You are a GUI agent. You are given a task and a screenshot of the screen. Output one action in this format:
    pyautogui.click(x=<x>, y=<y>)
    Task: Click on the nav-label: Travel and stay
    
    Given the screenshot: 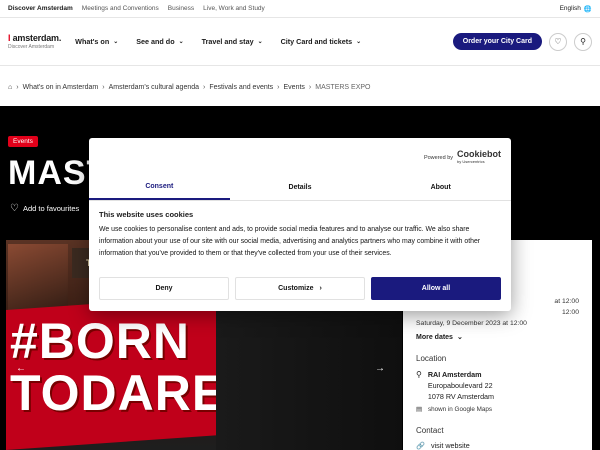 What is the action you would take?
    pyautogui.click(x=227, y=41)
    